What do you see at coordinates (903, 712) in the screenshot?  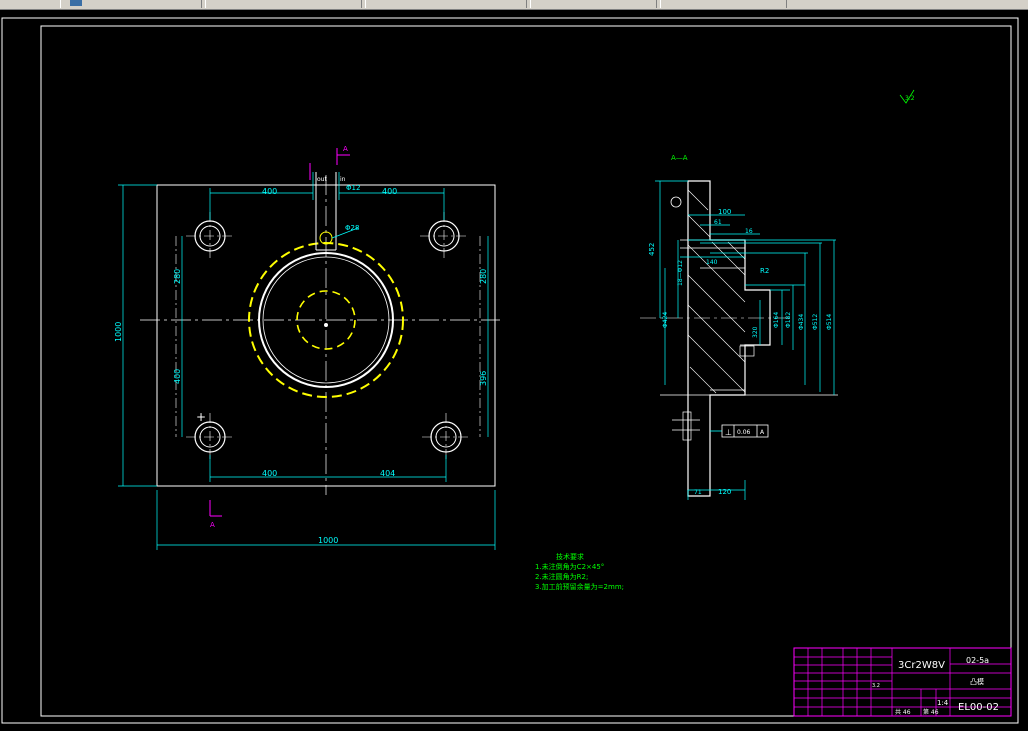 I see `sheet-total: 共 46` at bounding box center [903, 712].